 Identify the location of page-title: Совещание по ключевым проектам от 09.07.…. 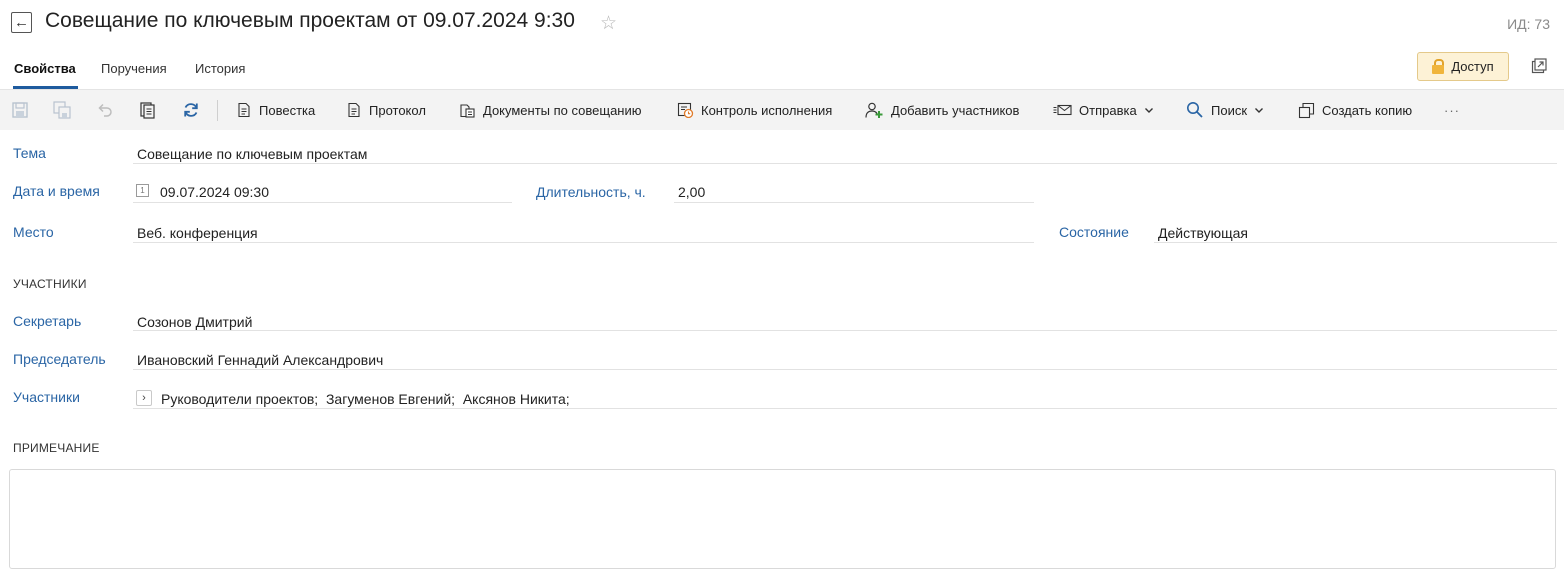
(310, 20).